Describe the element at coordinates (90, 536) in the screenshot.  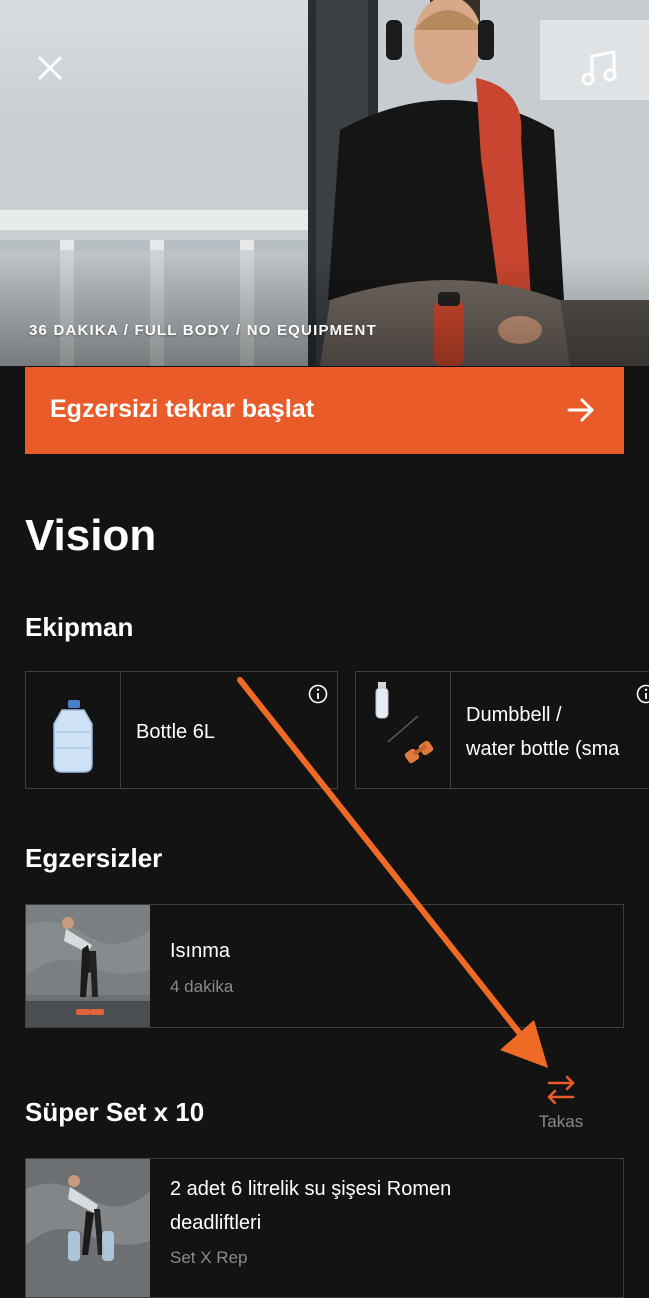
I see `page-title: Vision` at that location.